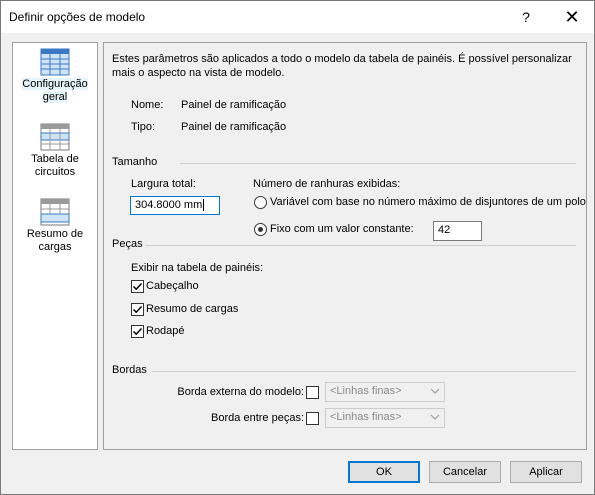  I want to click on cancel-button: Cancelar, so click(465, 472).